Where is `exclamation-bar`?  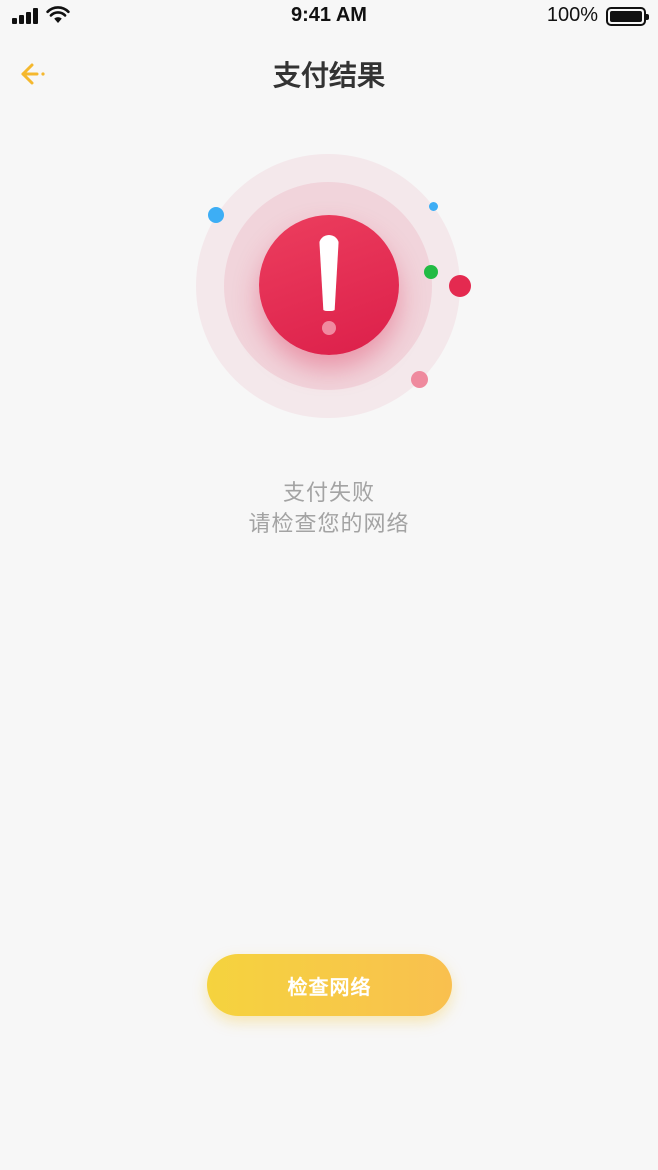
exclamation-bar is located at coordinates (329, 273).